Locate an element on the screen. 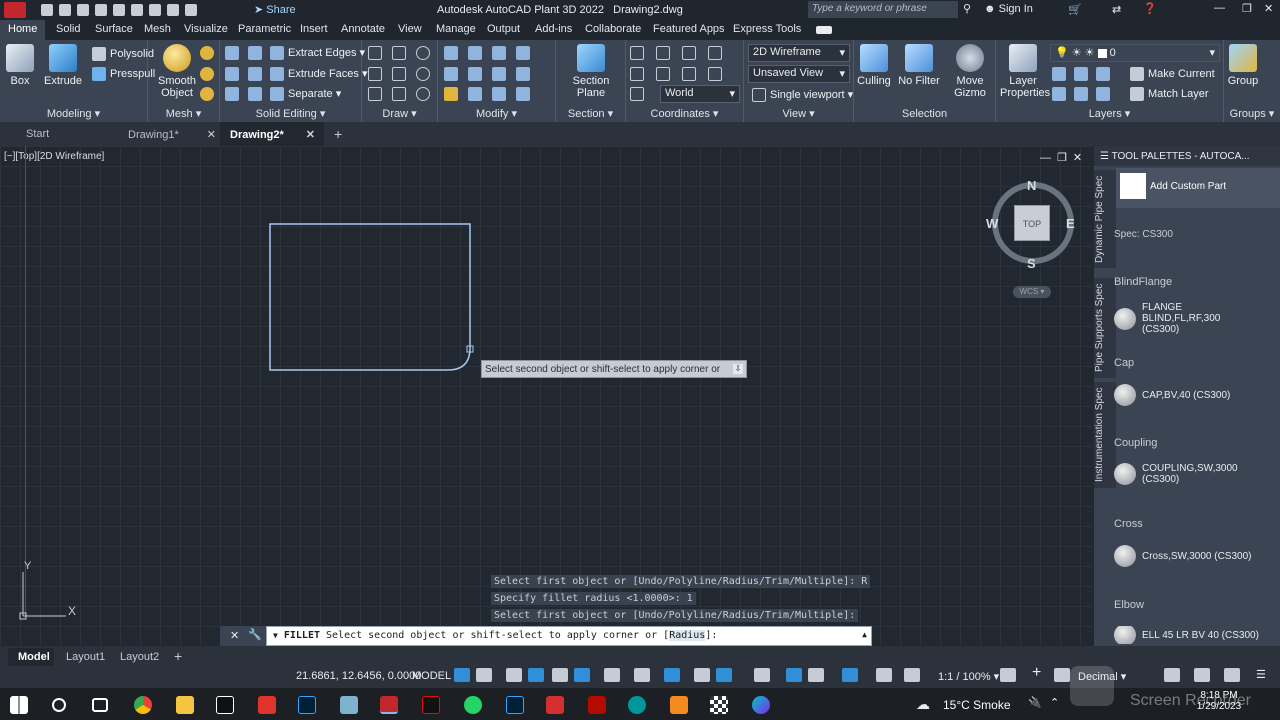  help-icon: ❓ is located at coordinates (1150, 8).